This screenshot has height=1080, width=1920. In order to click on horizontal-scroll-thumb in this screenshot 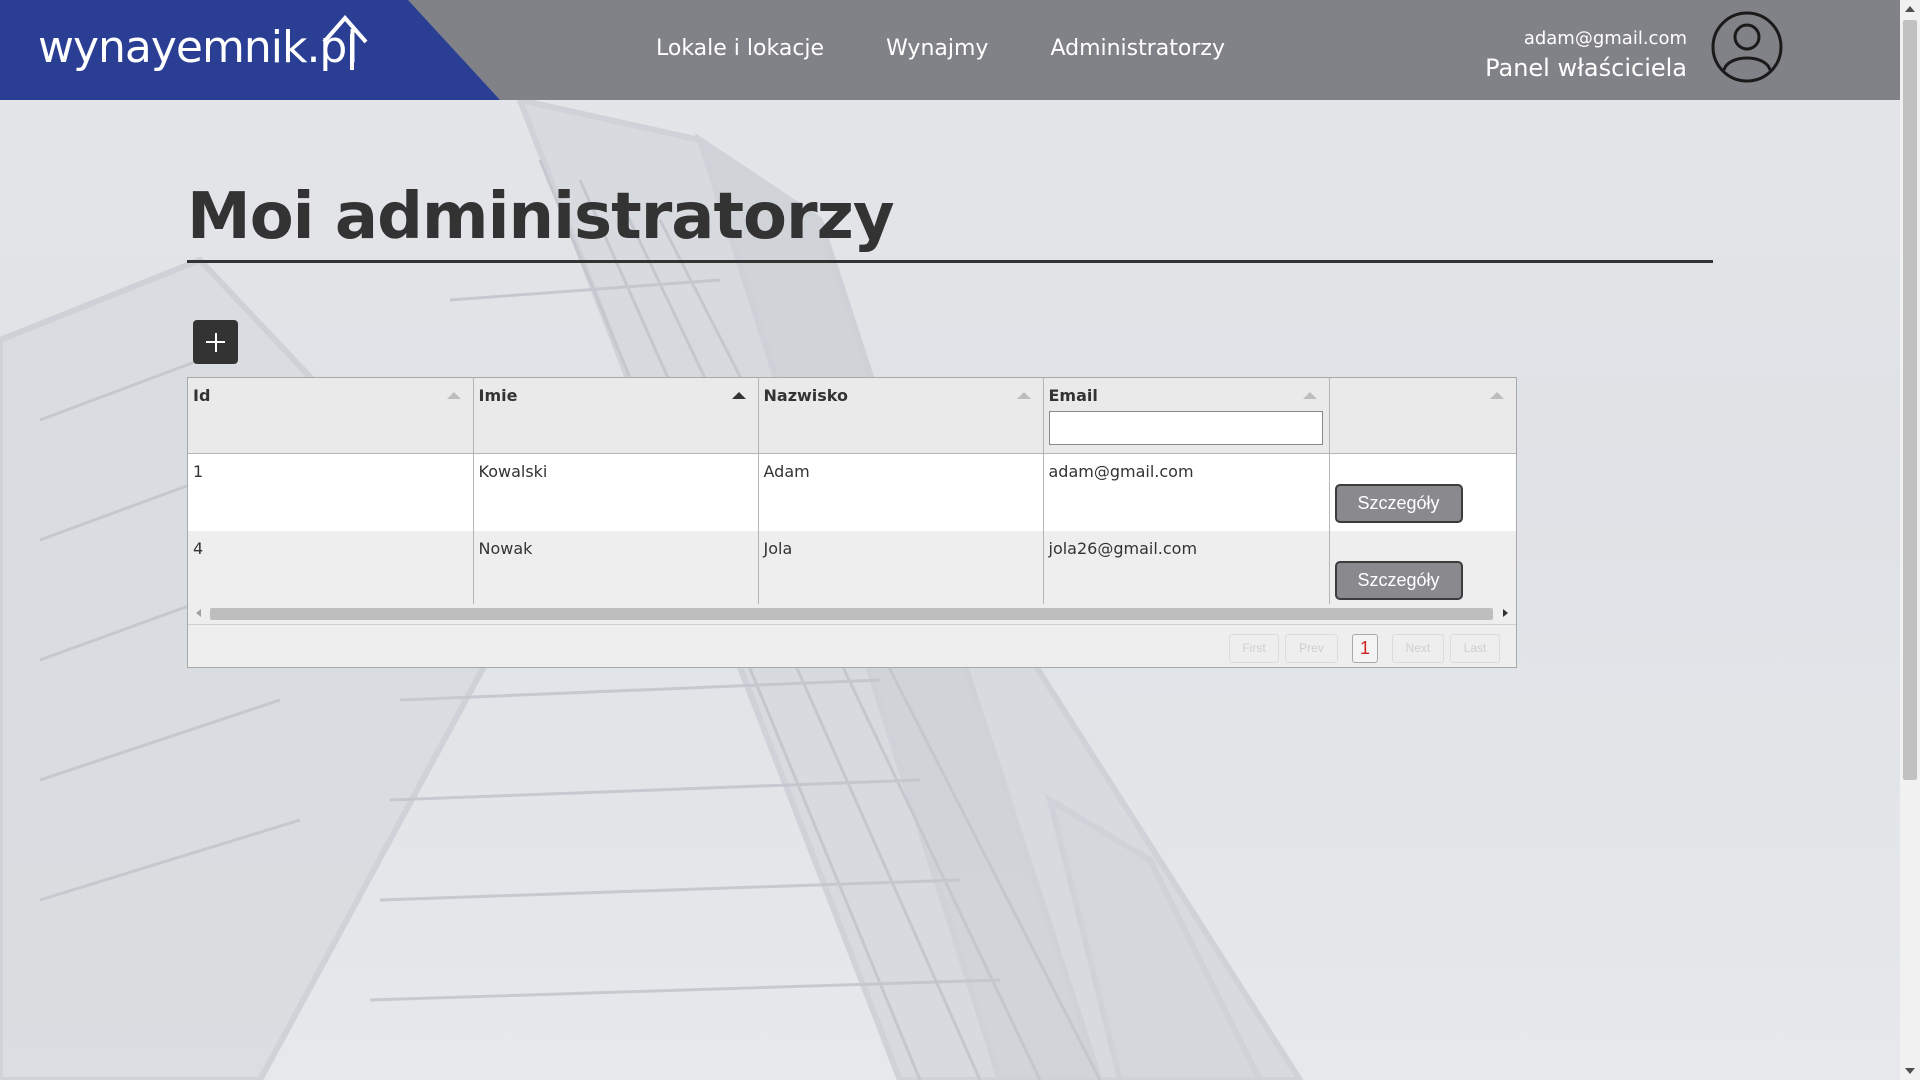, I will do `click(851, 614)`.